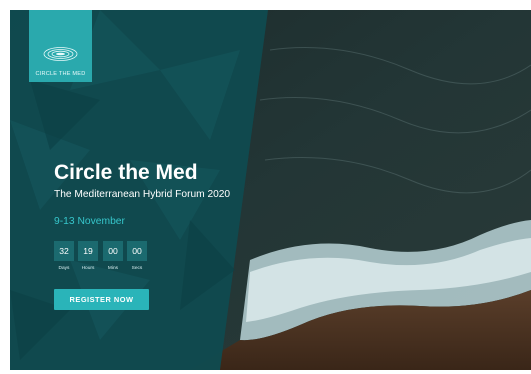 The height and width of the screenshot is (374, 531). What do you see at coordinates (60, 46) in the screenshot?
I see `brand-logo: CIRCLE THE MED` at bounding box center [60, 46].